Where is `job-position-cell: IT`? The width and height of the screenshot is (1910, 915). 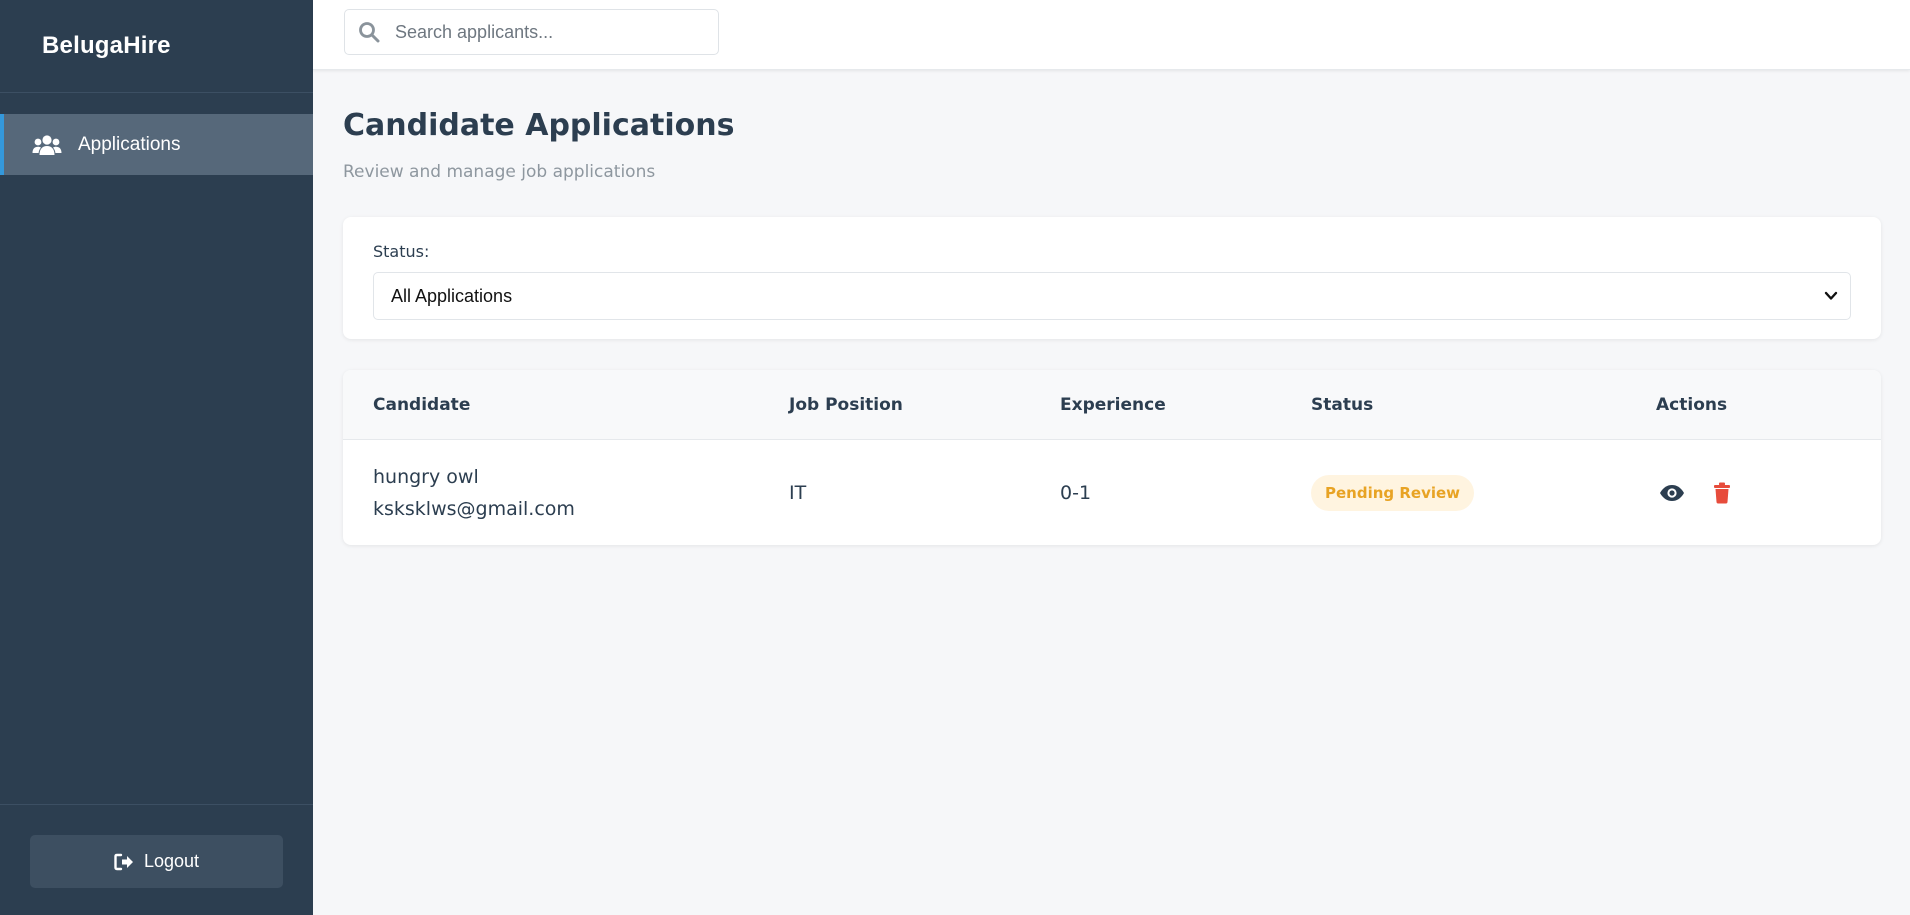 job-position-cell: IT is located at coordinates (798, 492).